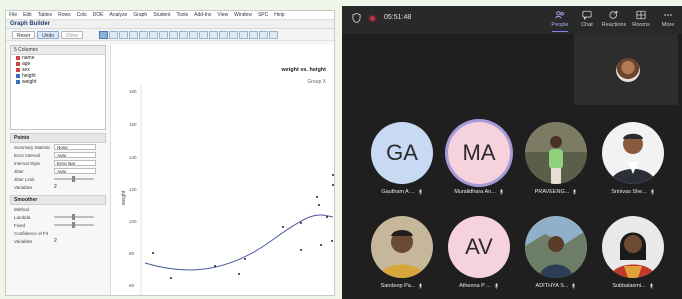  I want to click on done-button: Done, so click(72, 34).